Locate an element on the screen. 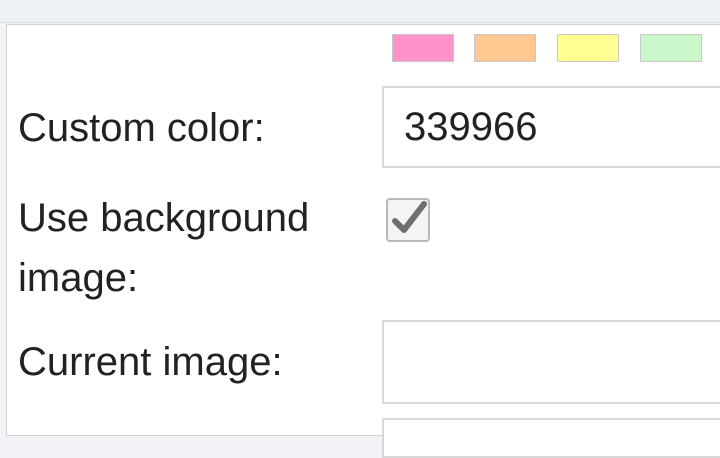 The image size is (720, 458). color-swatch-orange is located at coordinates (505, 48).